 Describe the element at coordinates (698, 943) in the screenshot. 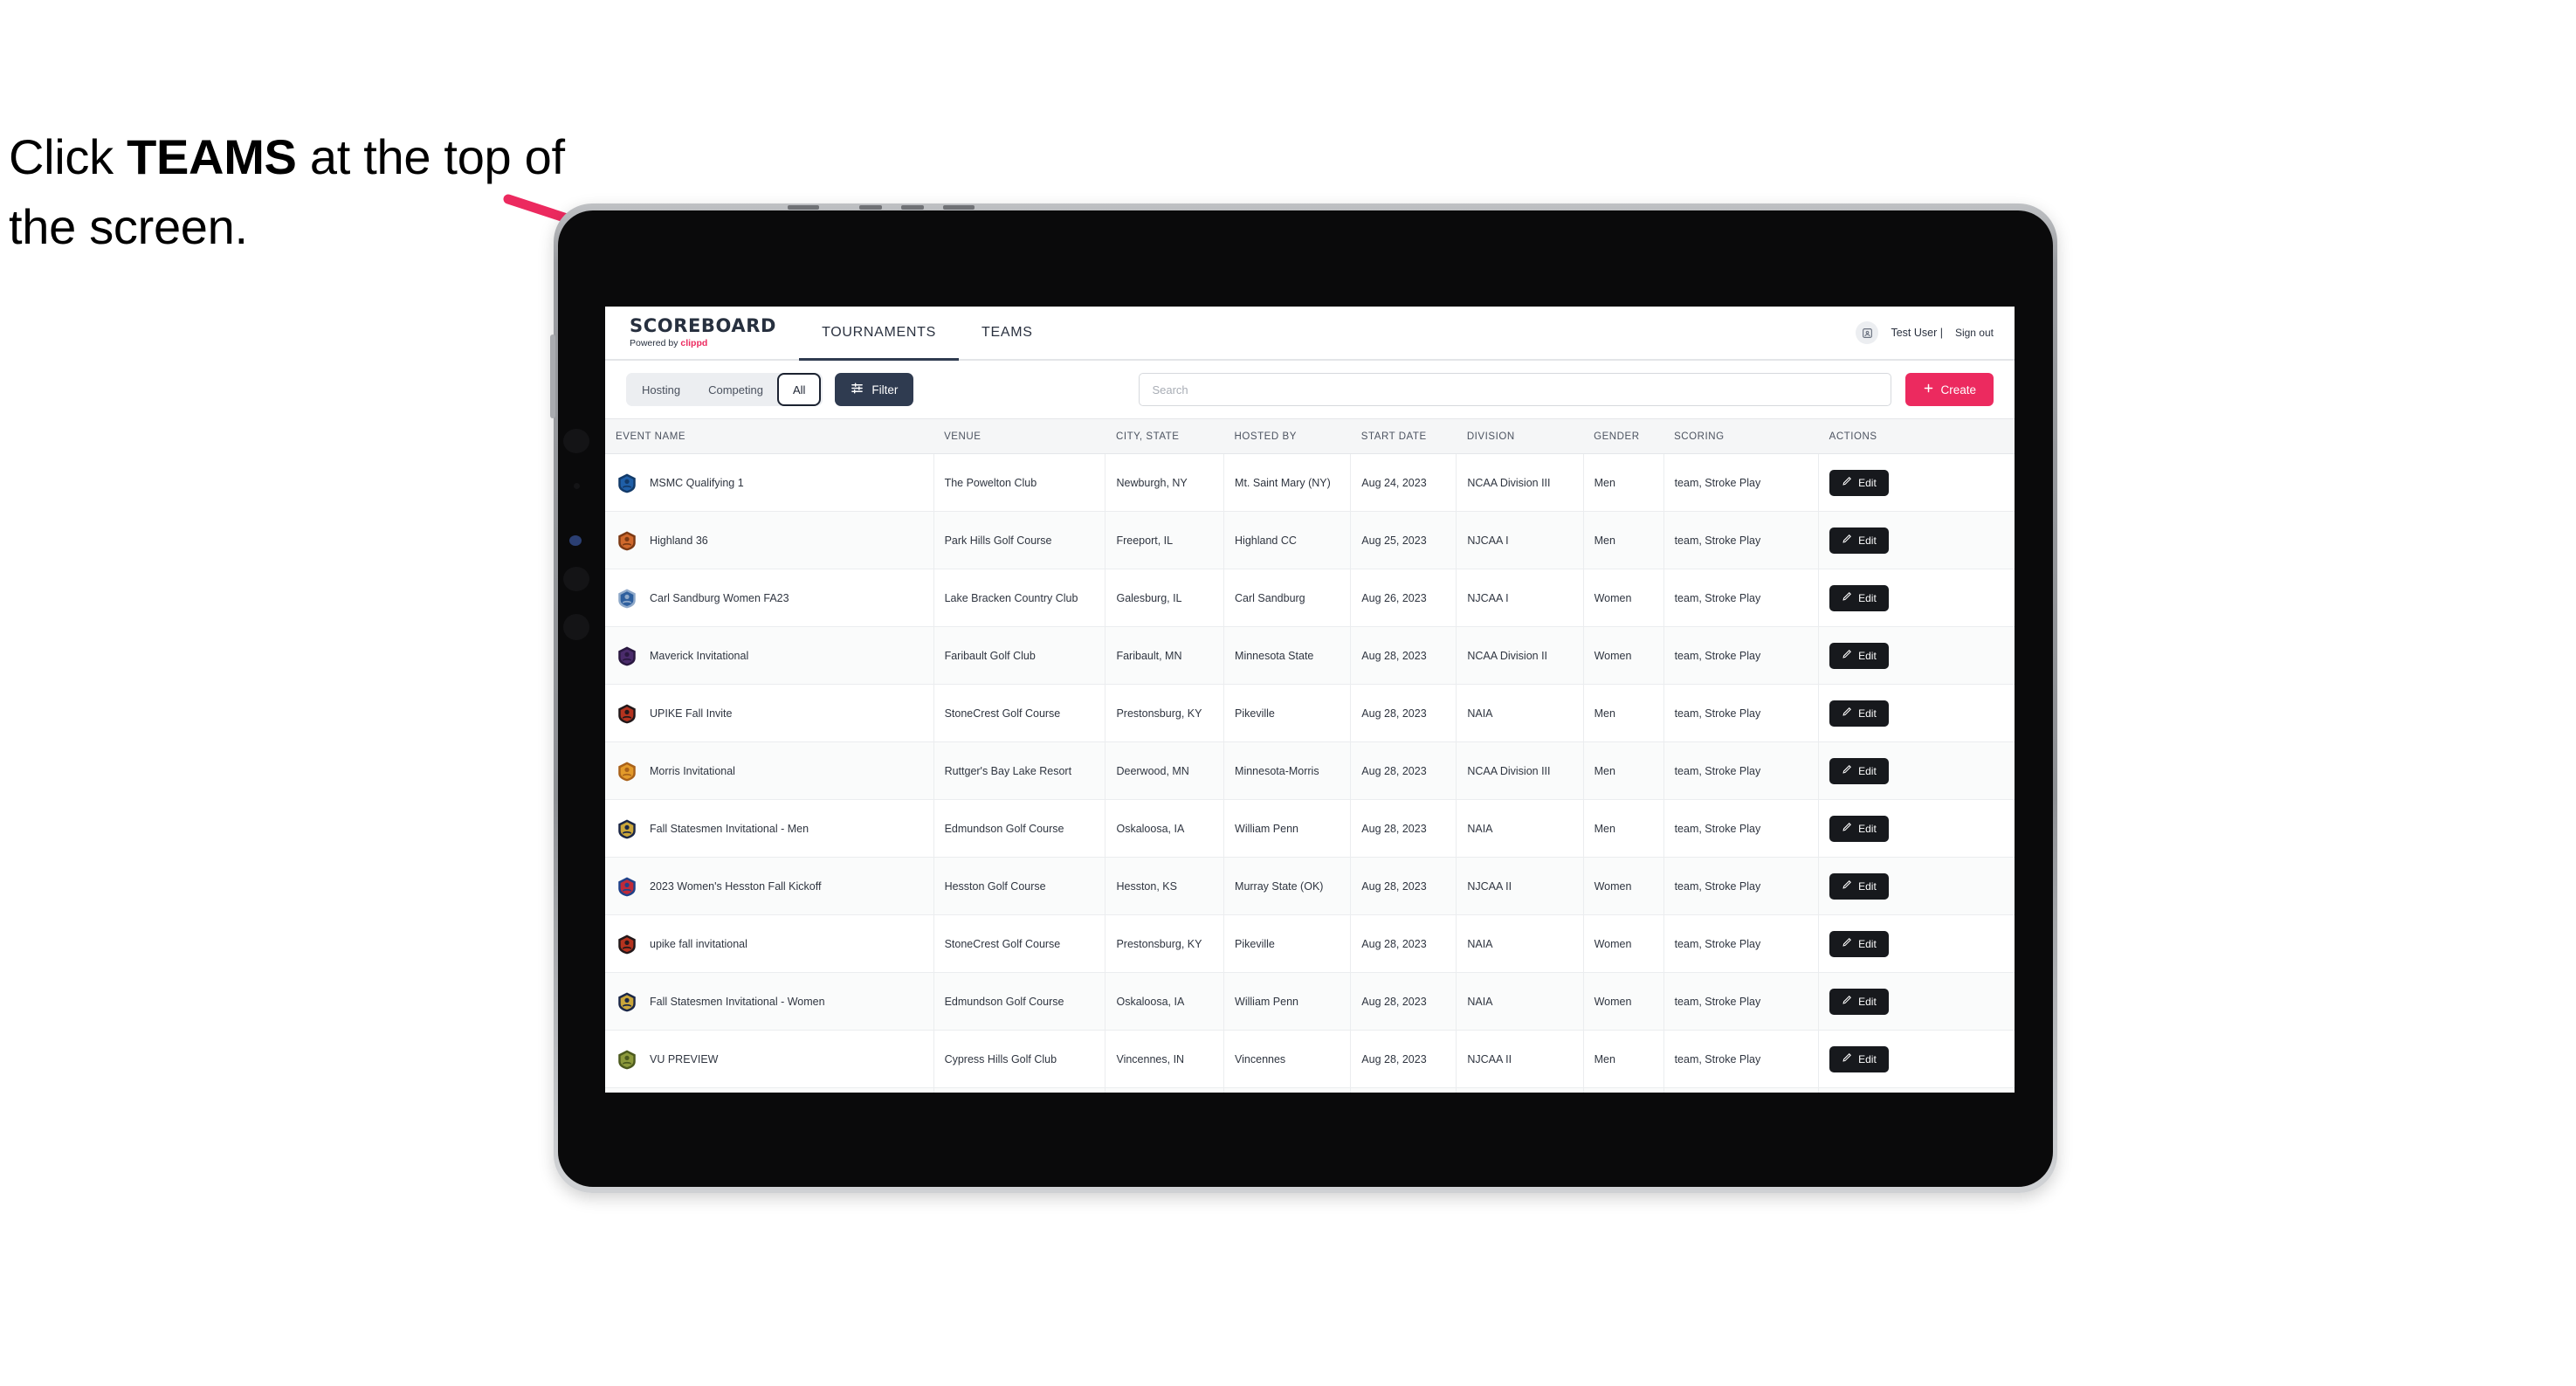

I see `event-name-label: upike fall invitational` at that location.